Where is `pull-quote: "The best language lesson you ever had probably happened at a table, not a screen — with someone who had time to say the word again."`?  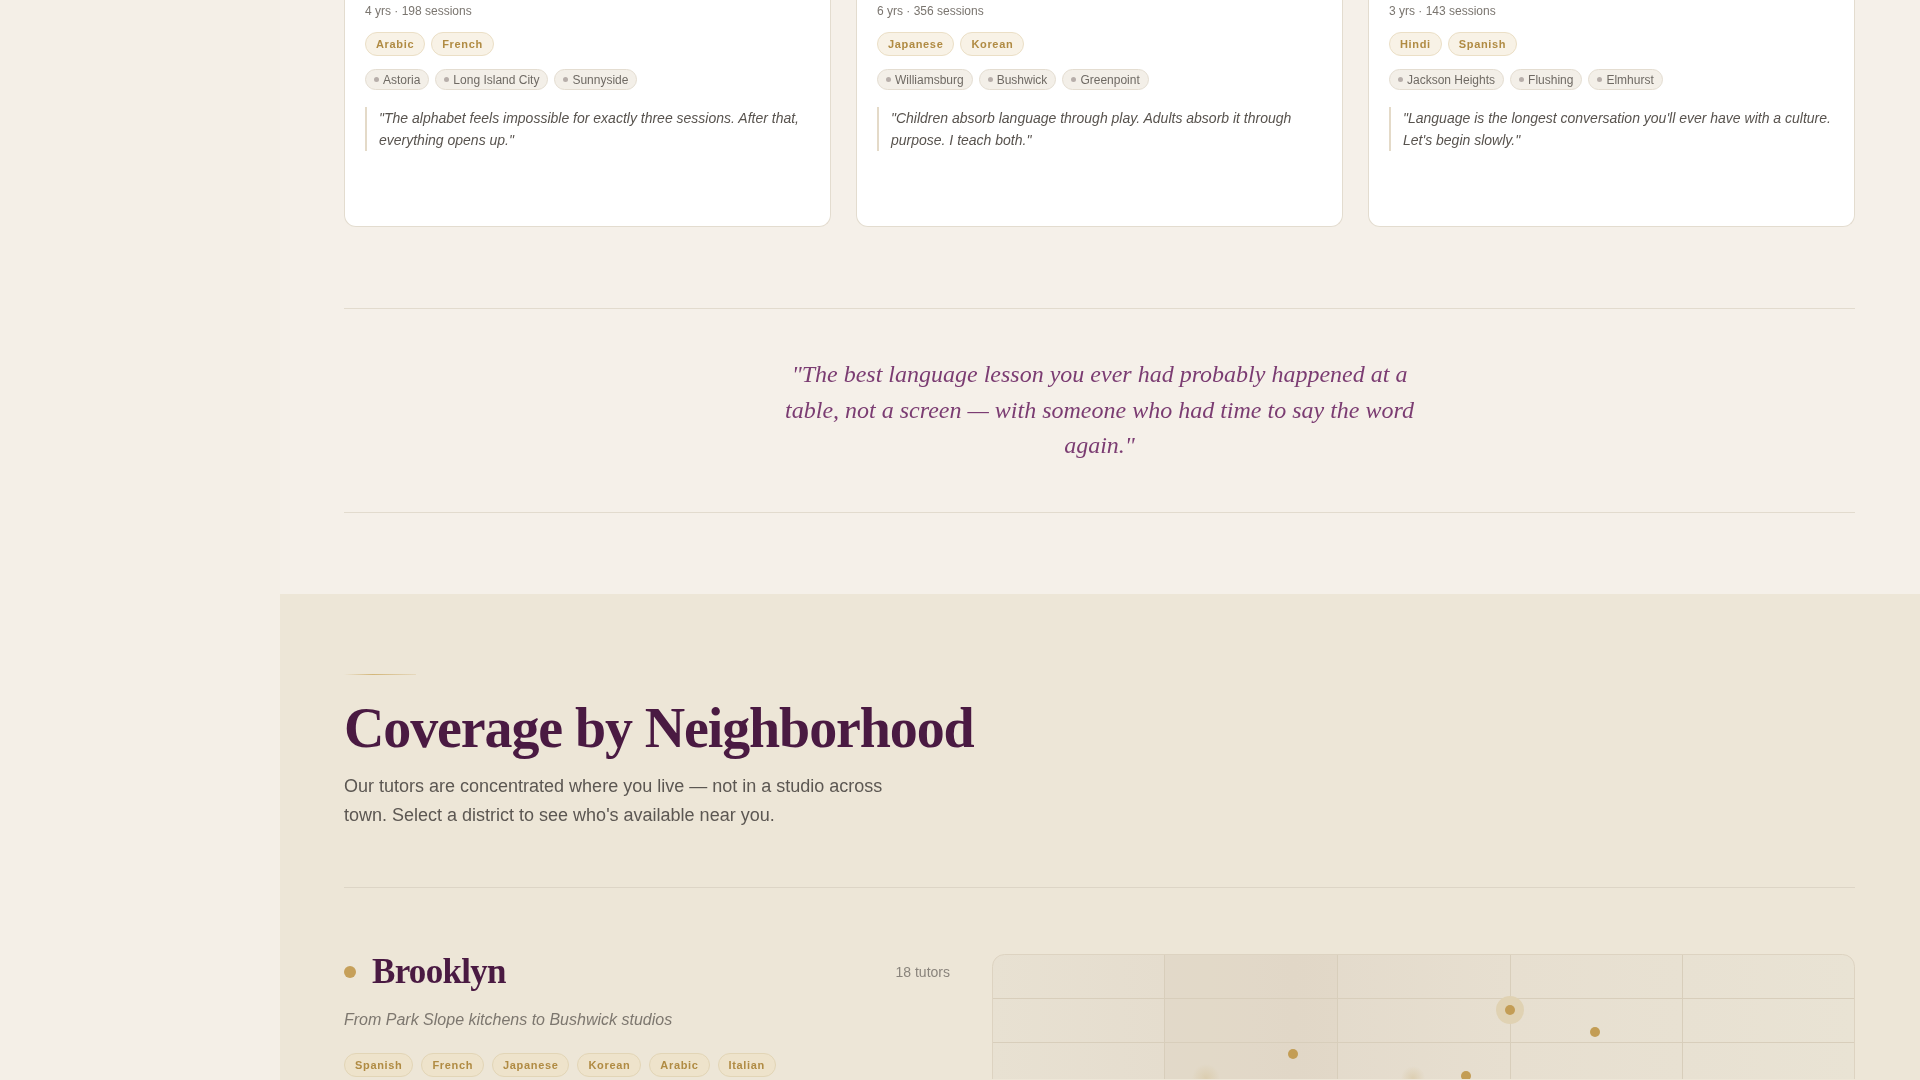 pull-quote: "The best language lesson you ever had probably happened at a table, not a screen — with someone who had time to say the word again." is located at coordinates (1099, 410).